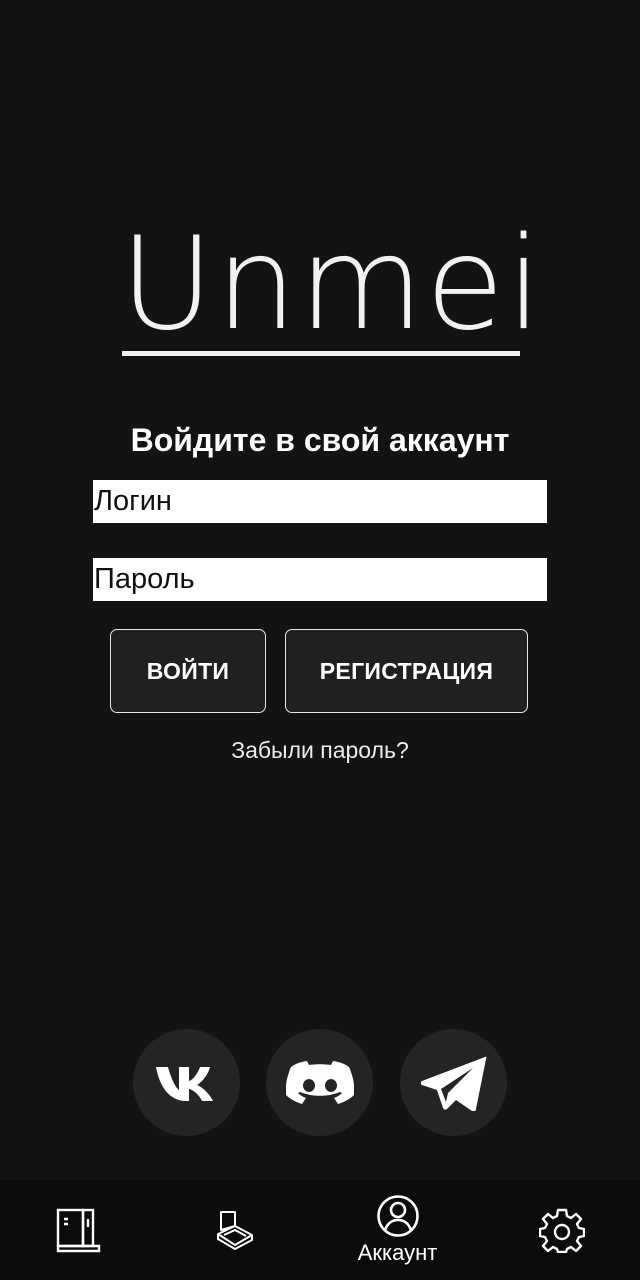  I want to click on nav-item-account: Аккаунт, so click(397, 1230).